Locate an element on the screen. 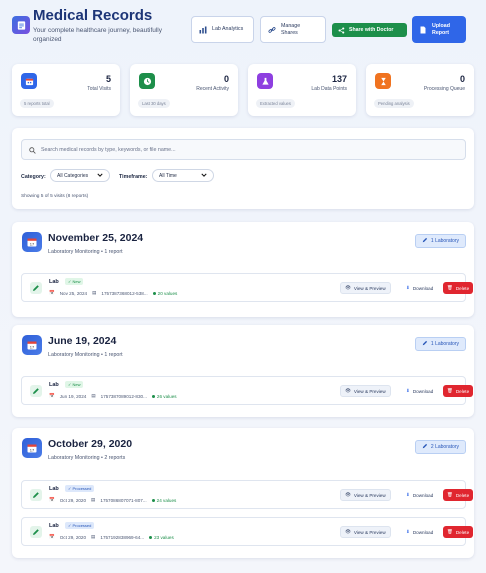  visit-date: November 25, 2024 is located at coordinates (96, 238).